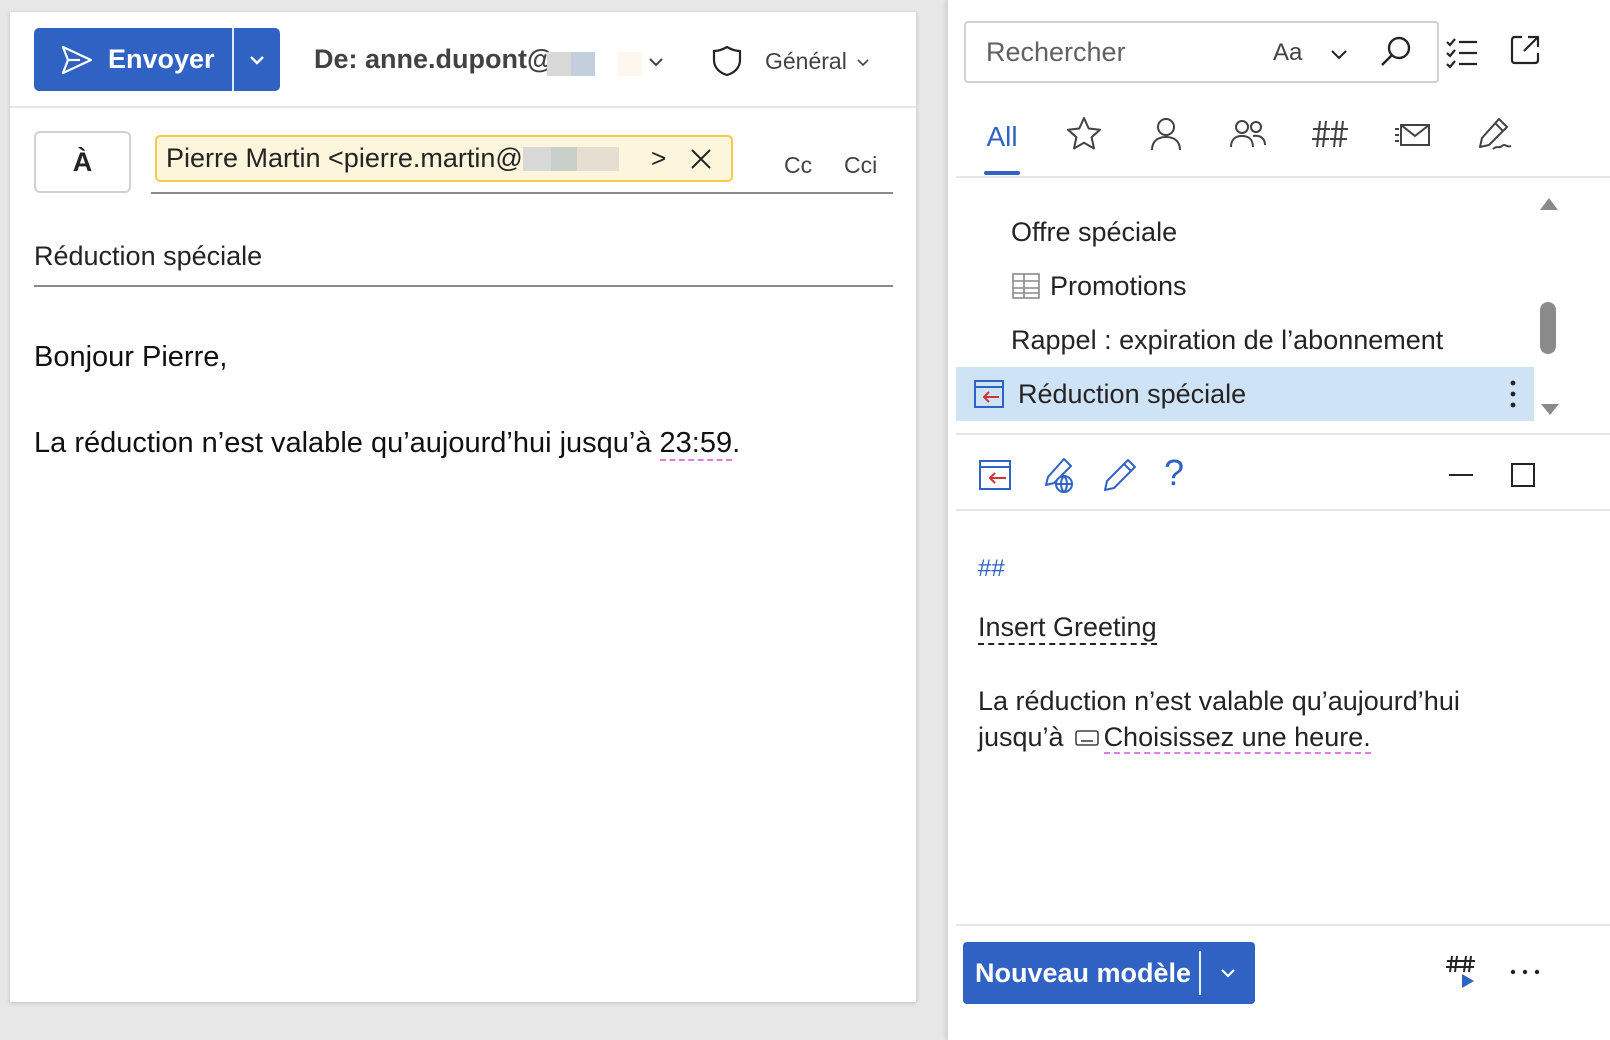 The width and height of the screenshot is (1610, 1040). I want to click on from-account-selector: De: anne.dupont@, so click(433, 59).